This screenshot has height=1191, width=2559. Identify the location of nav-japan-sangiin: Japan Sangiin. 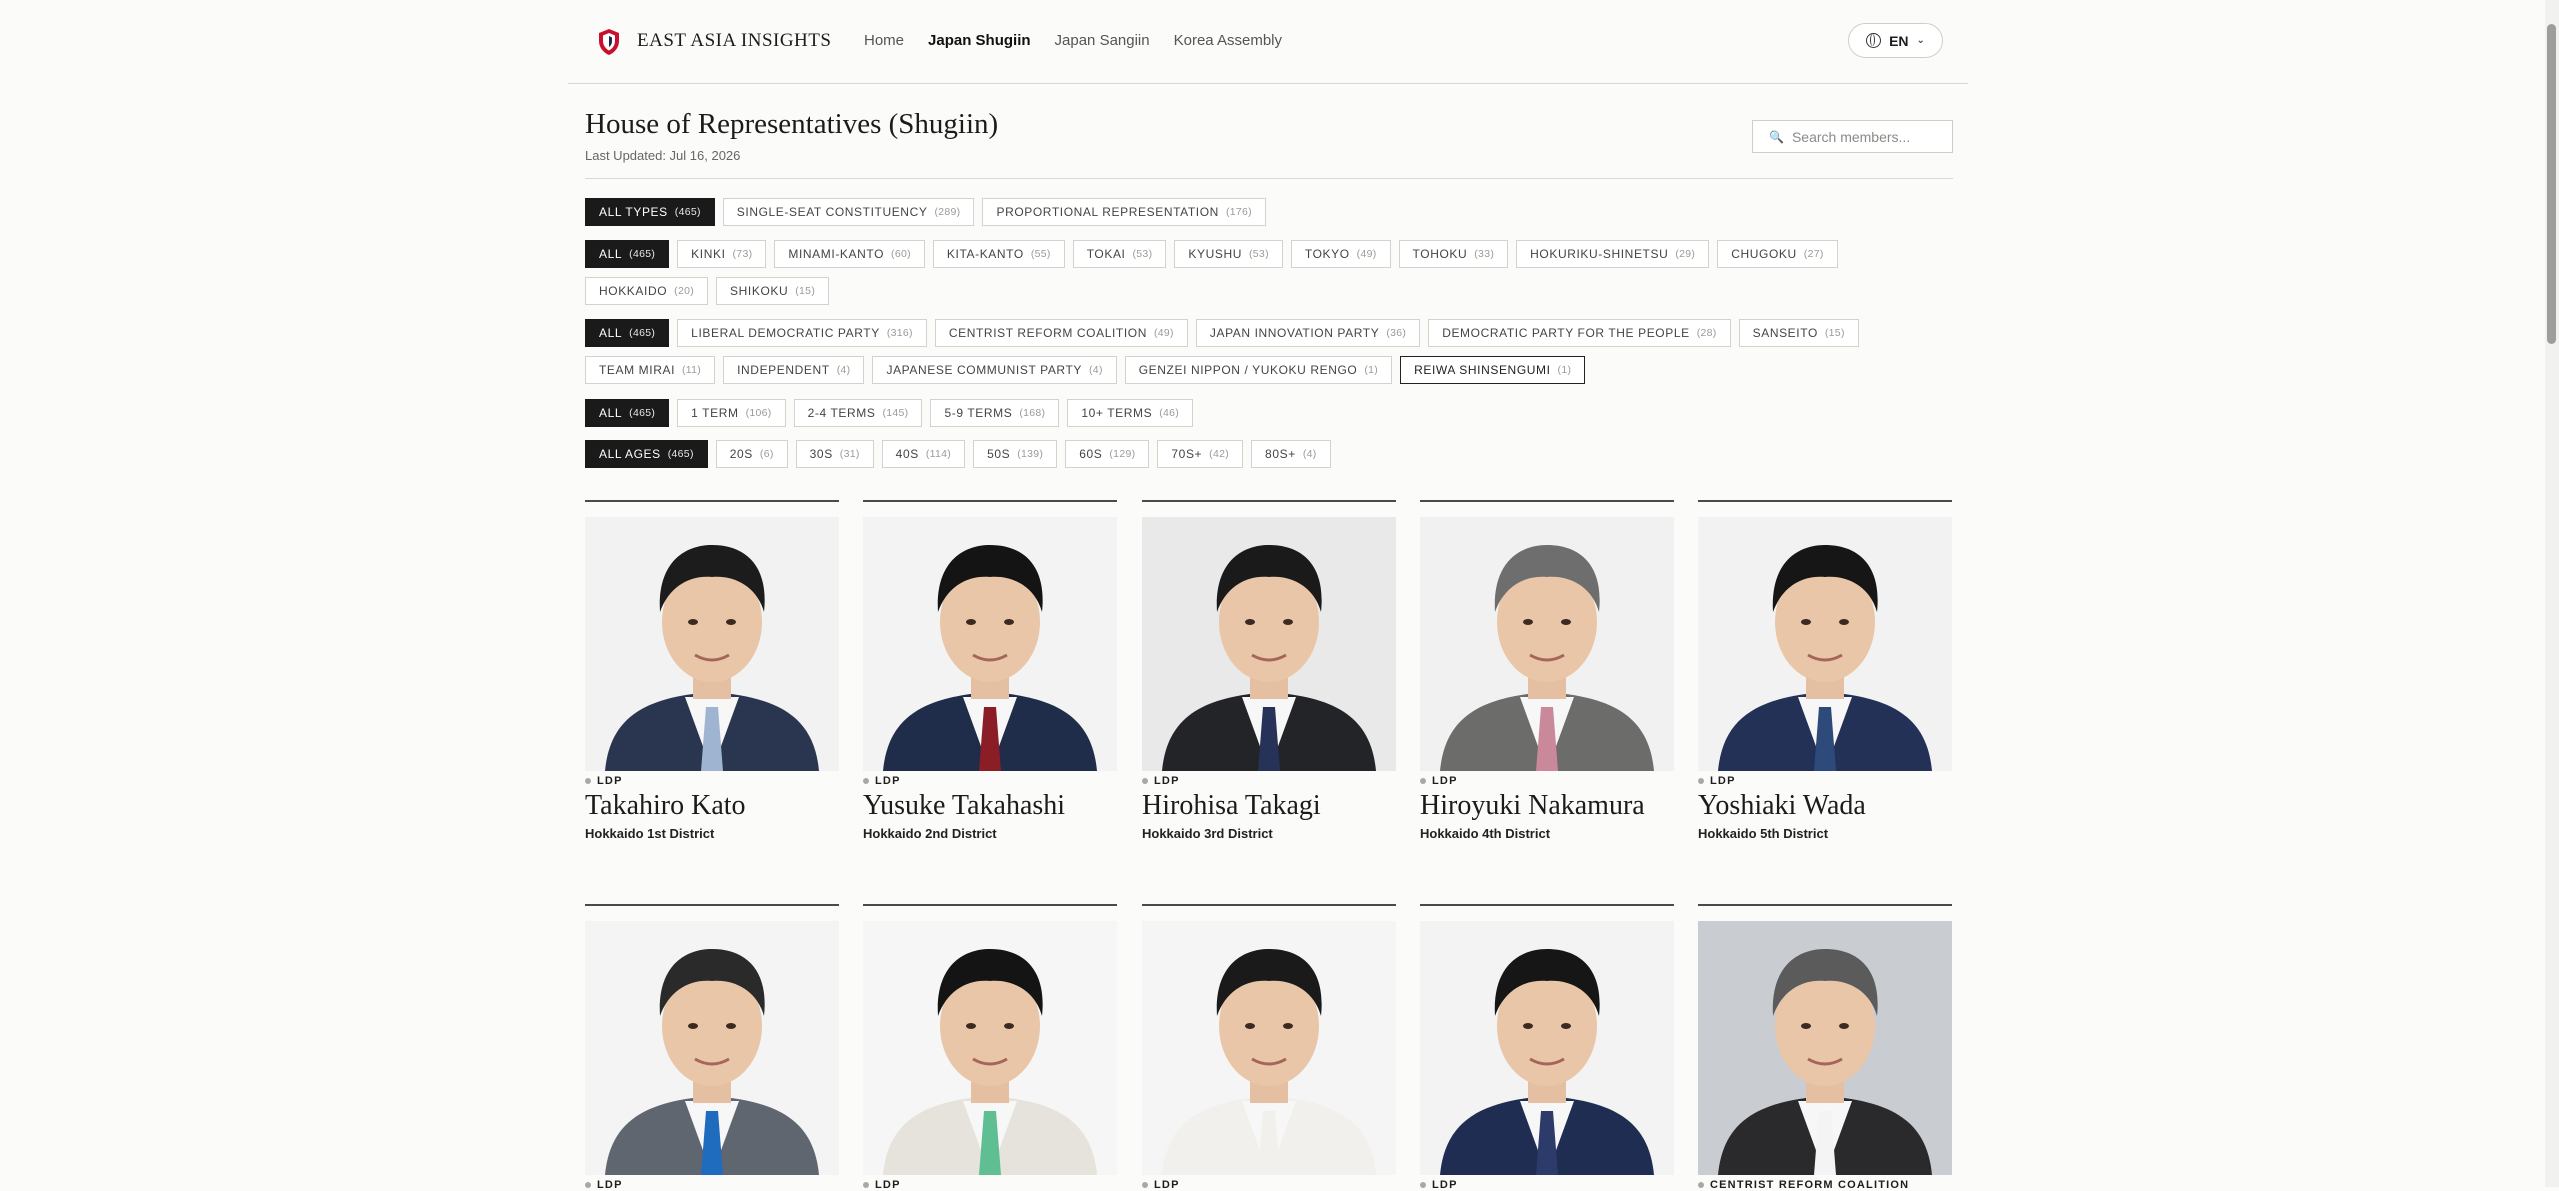
(1102, 40).